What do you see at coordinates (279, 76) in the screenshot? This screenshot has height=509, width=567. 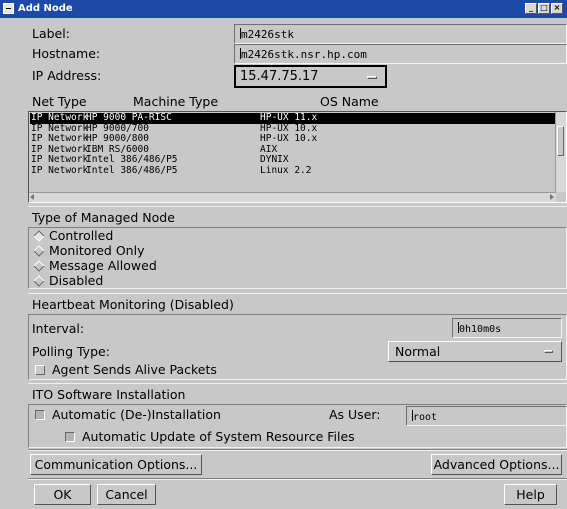 I see `ip-address-value: 15.47.75.17` at bounding box center [279, 76].